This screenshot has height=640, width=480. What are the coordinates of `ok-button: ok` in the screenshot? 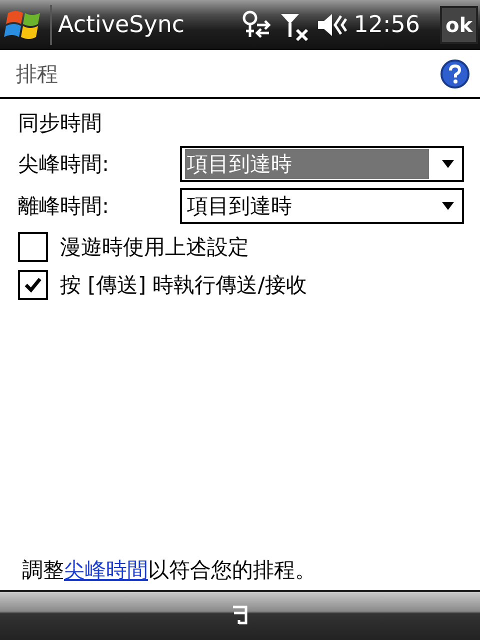 It's located at (459, 25).